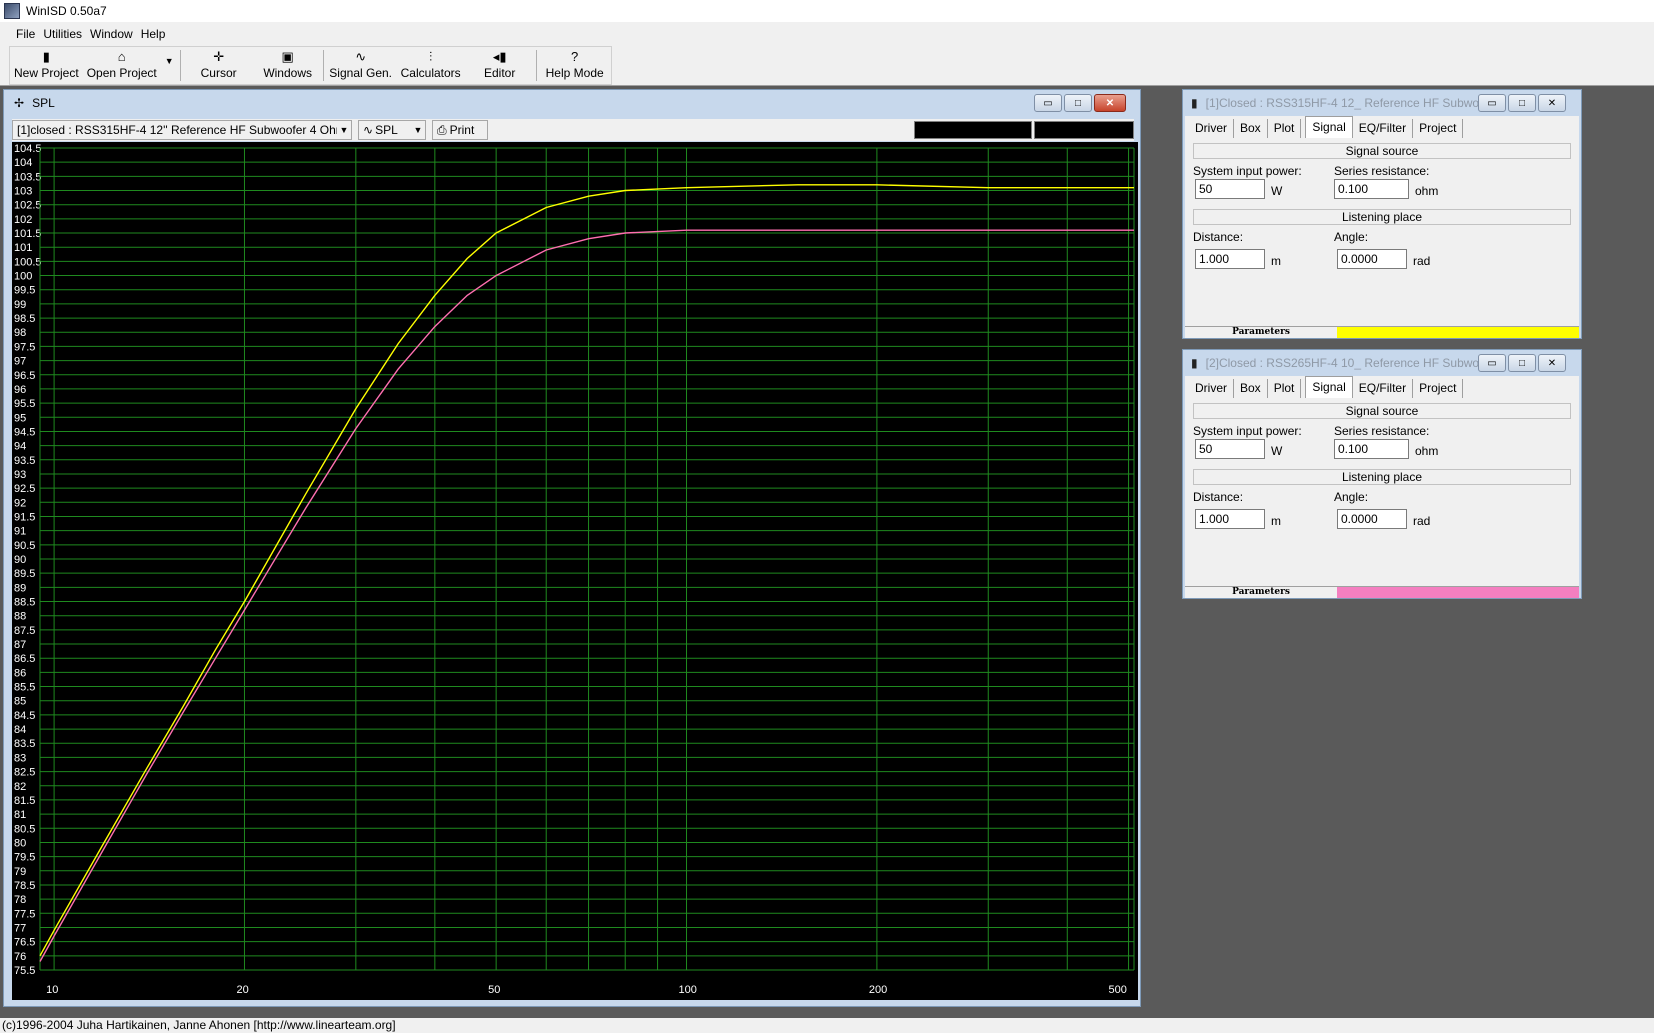 This screenshot has width=1654, height=1033. What do you see at coordinates (288, 65) in the screenshot?
I see `windows-button: ▣ Windows` at bounding box center [288, 65].